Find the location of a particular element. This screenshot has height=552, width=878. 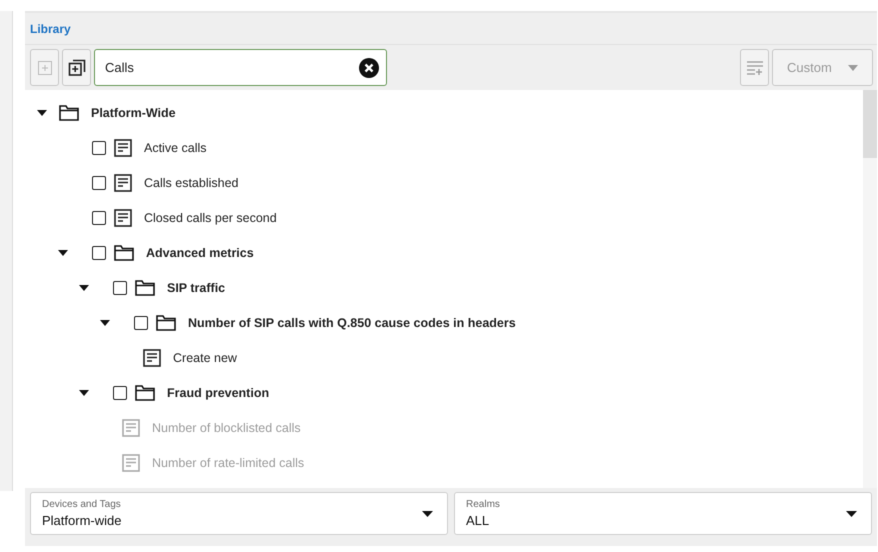

add-list-button is located at coordinates (754, 67).